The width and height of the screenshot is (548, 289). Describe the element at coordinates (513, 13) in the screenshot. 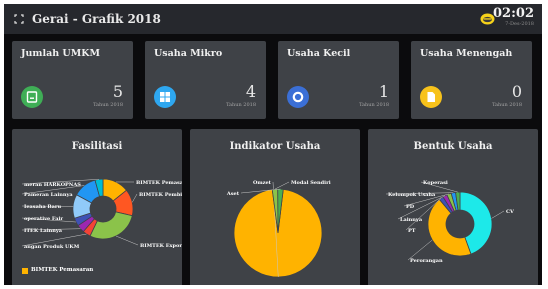

I see `clock-time: 02:02` at that location.